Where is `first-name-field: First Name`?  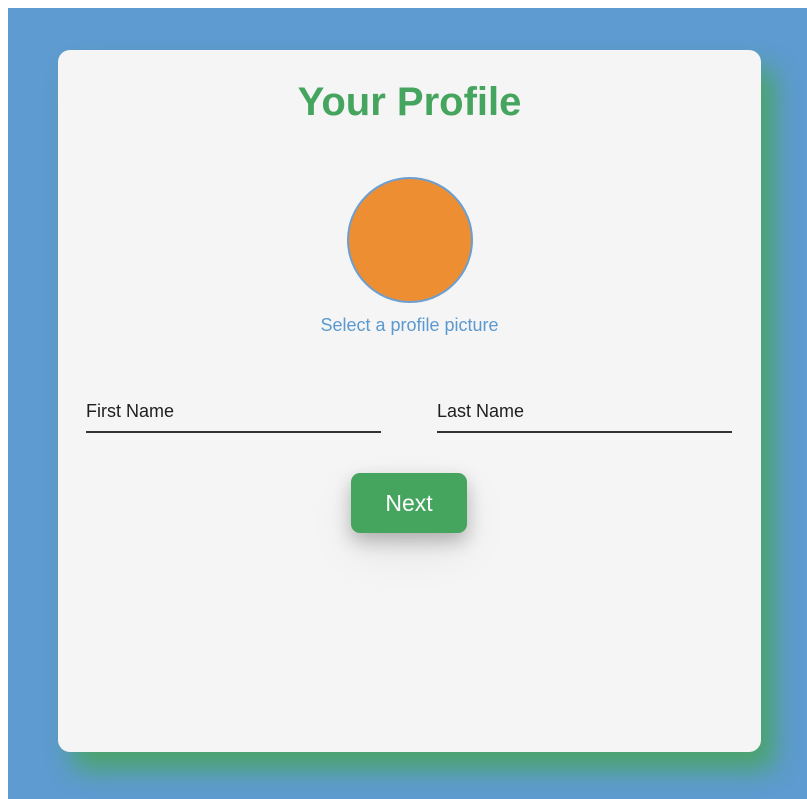
first-name-field: First Name is located at coordinates (235, 414).